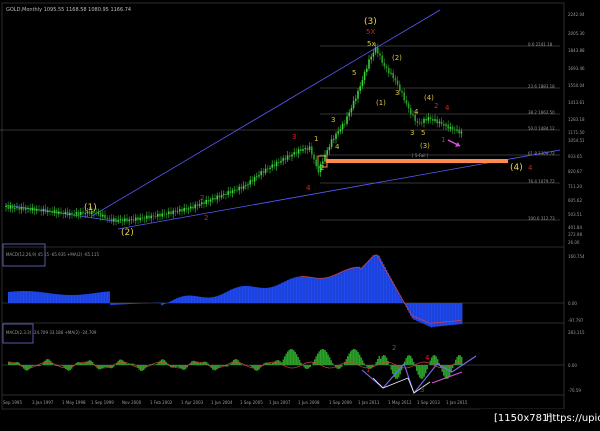 This screenshot has height=431, width=600. I want to click on fib-label: 100.0 312.73, so click(541, 218).